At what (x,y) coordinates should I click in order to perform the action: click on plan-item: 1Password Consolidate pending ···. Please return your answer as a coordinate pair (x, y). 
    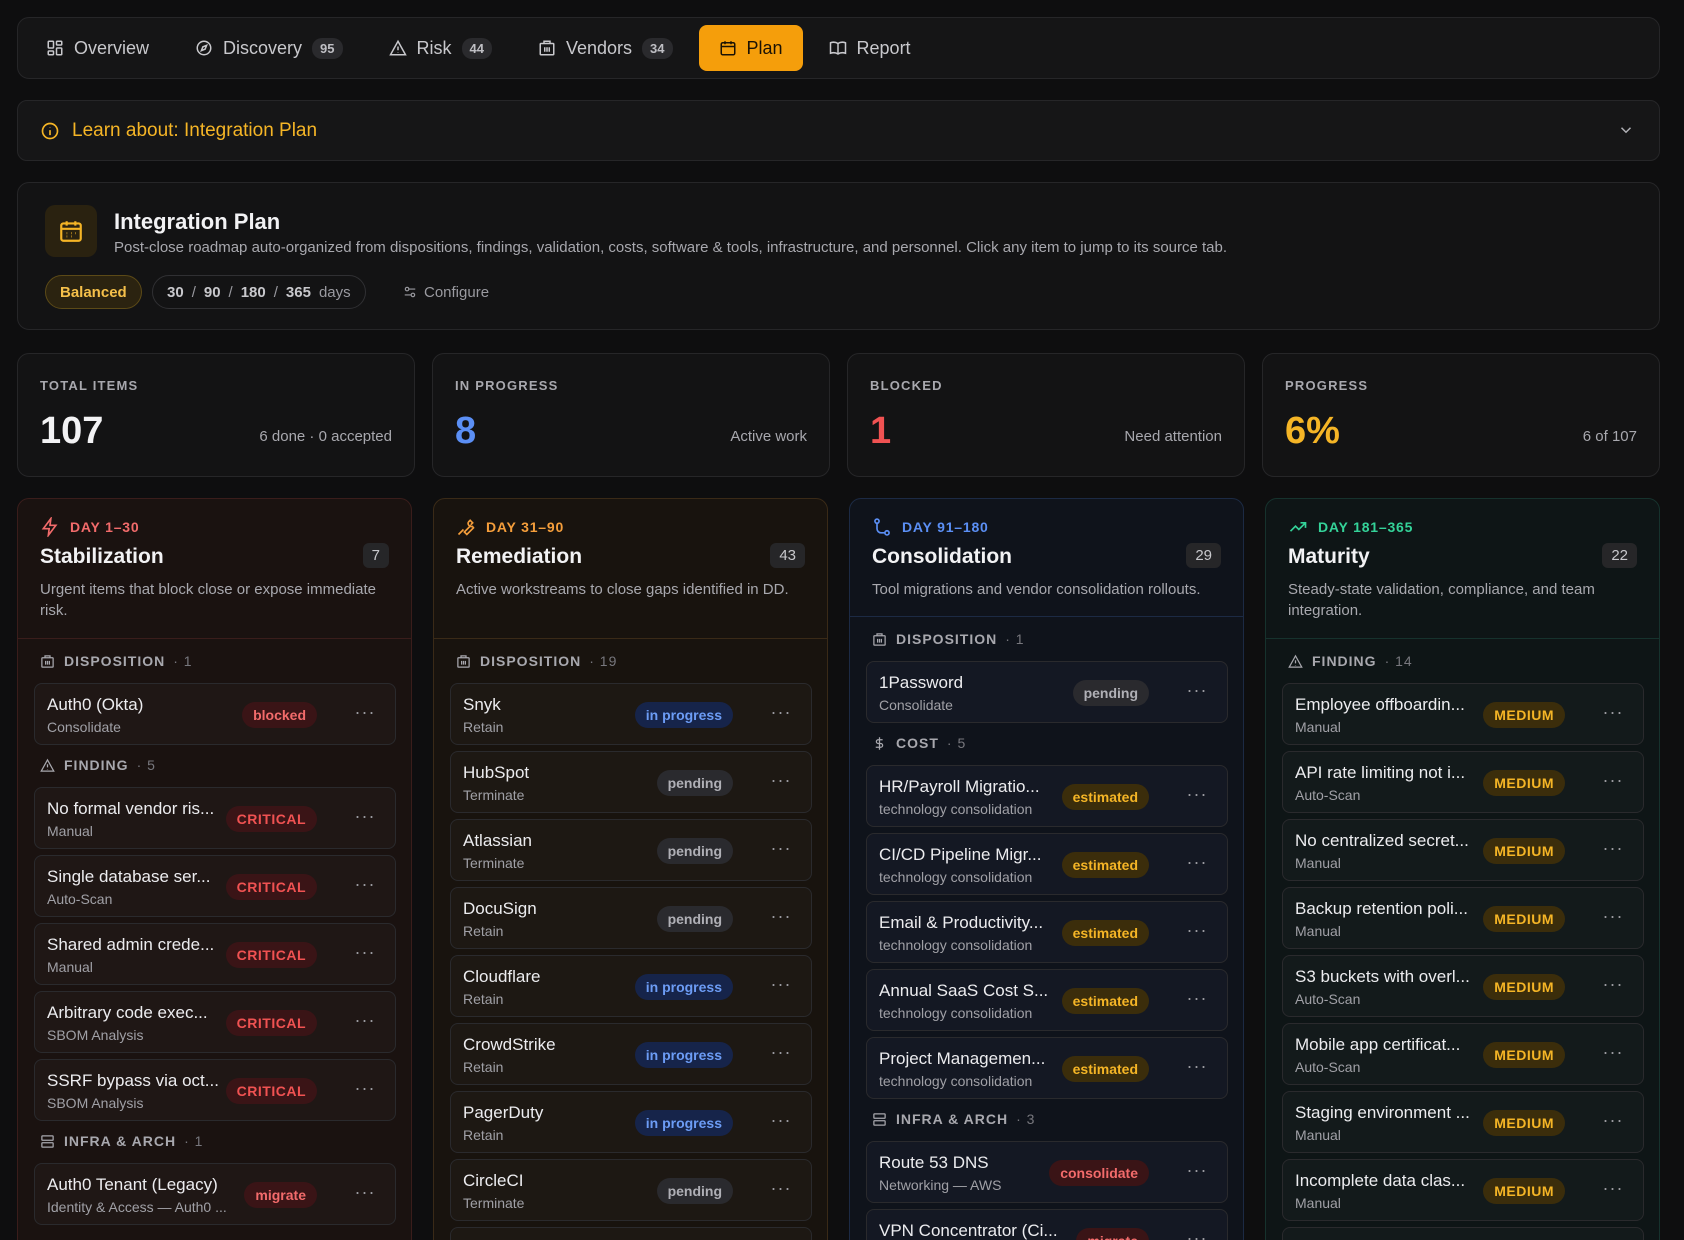
    Looking at the image, I should click on (1047, 692).